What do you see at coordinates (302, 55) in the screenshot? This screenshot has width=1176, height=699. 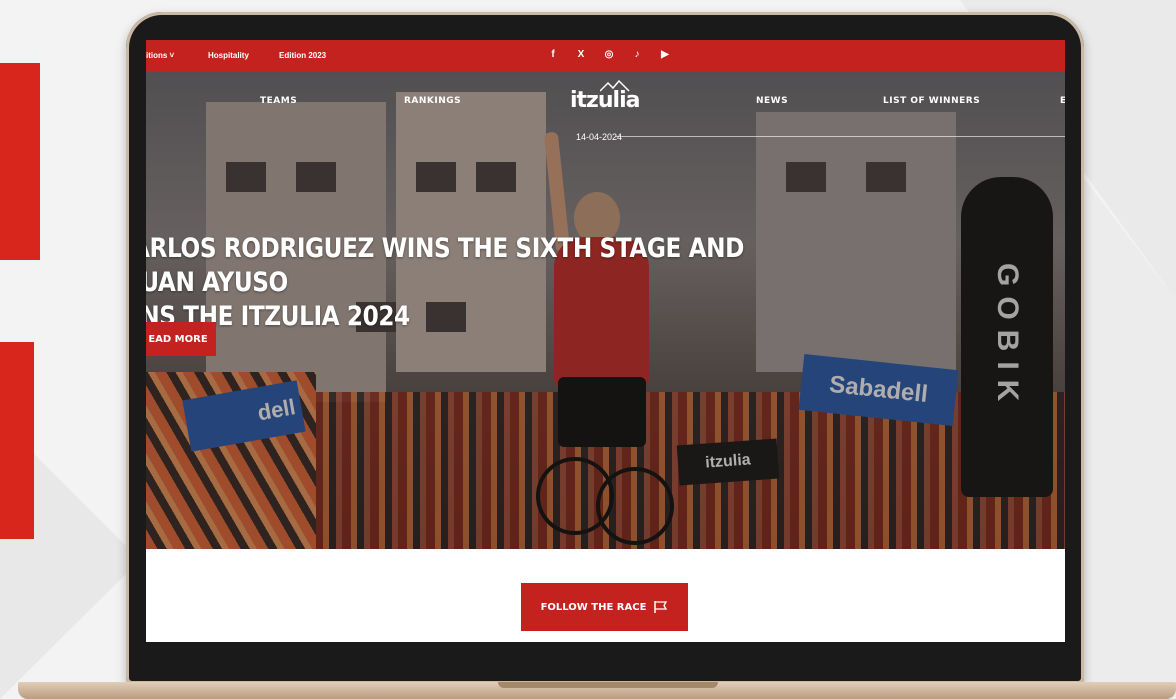 I see `topbar-link-edition-2023: Edition 2023` at bounding box center [302, 55].